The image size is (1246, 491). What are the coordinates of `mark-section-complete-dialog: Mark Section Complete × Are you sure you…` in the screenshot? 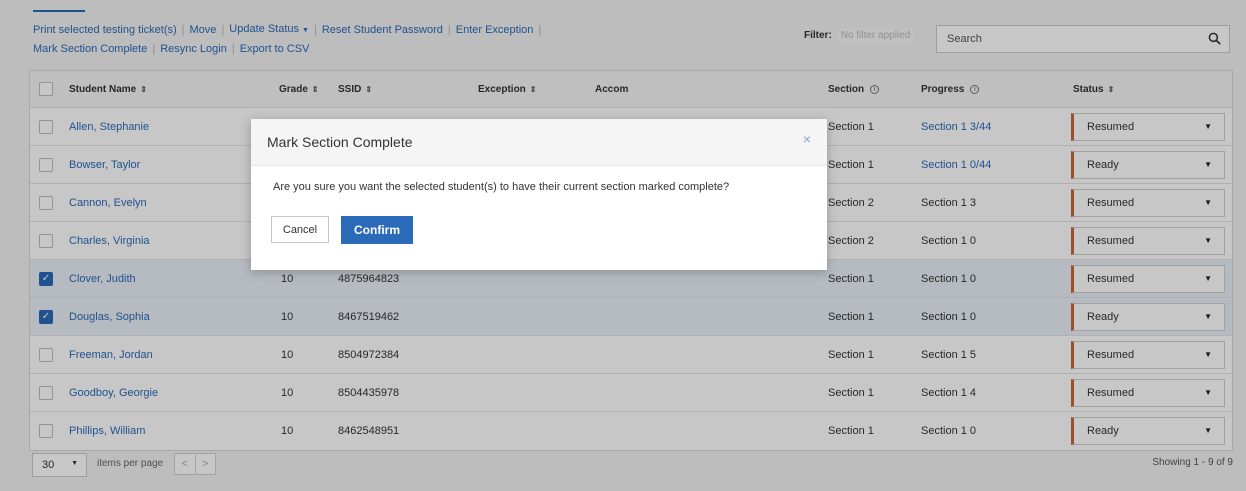 It's located at (539, 194).